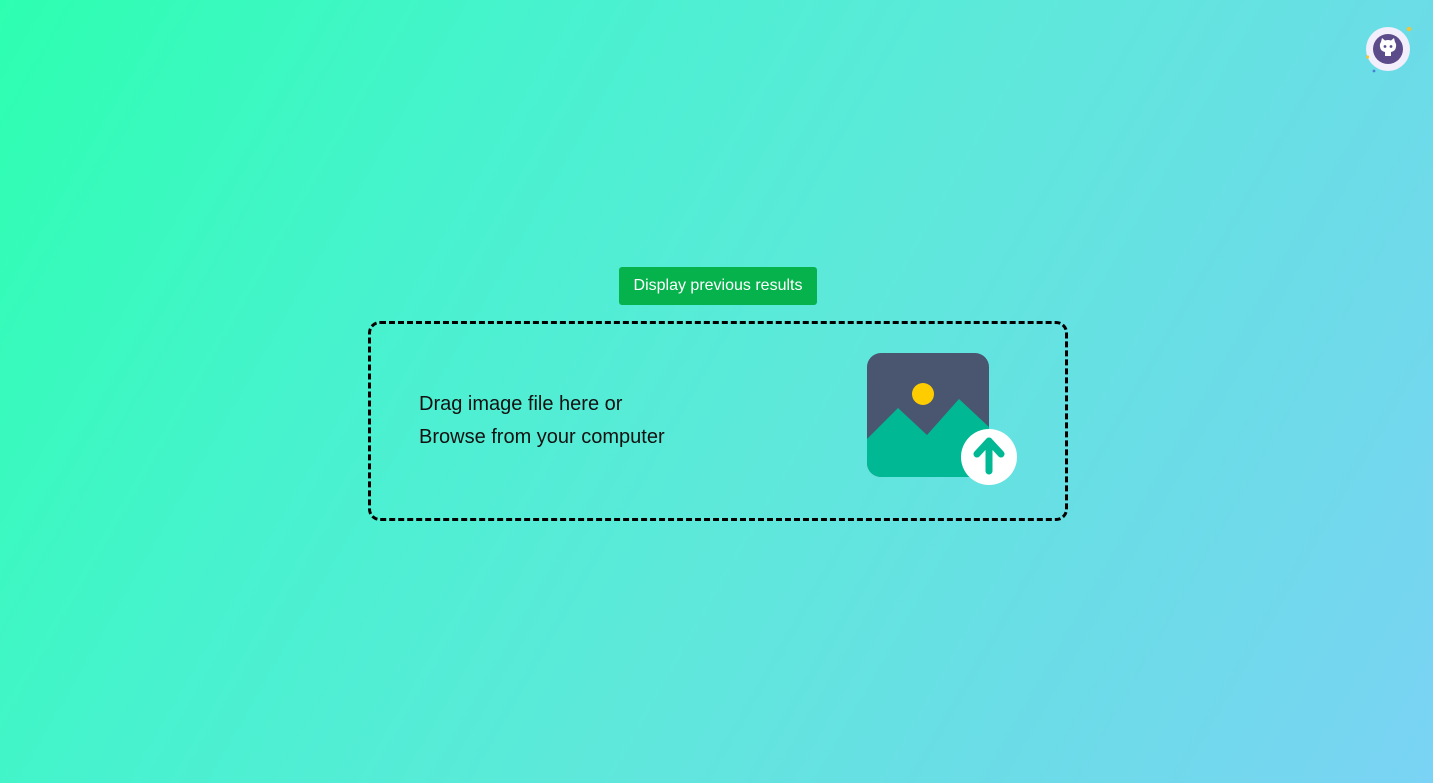 The image size is (1433, 783). What do you see at coordinates (542, 437) in the screenshot?
I see `dropzone-browse-text: Browse from your computer` at bounding box center [542, 437].